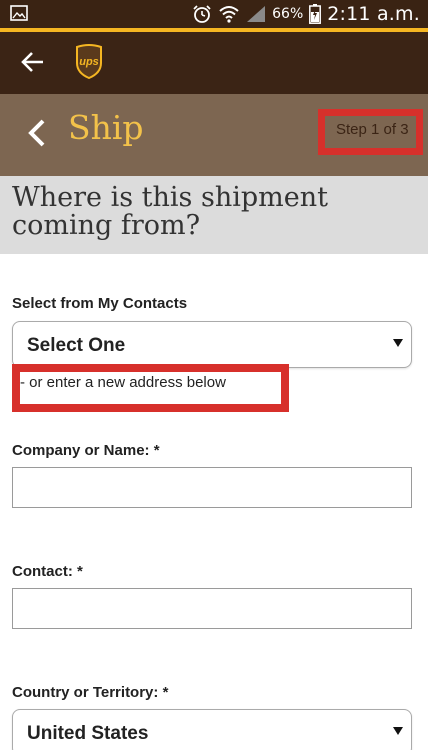 Image resolution: width=428 pixels, height=750 pixels. What do you see at coordinates (372, 129) in the screenshot?
I see `step-indicator: Step 1 of 3` at bounding box center [372, 129].